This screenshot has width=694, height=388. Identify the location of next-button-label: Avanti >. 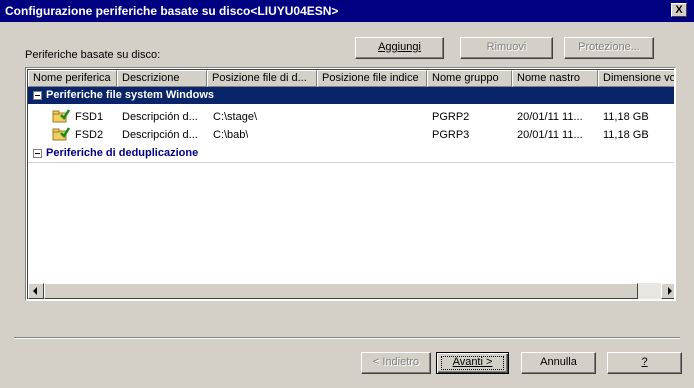
(472, 362).